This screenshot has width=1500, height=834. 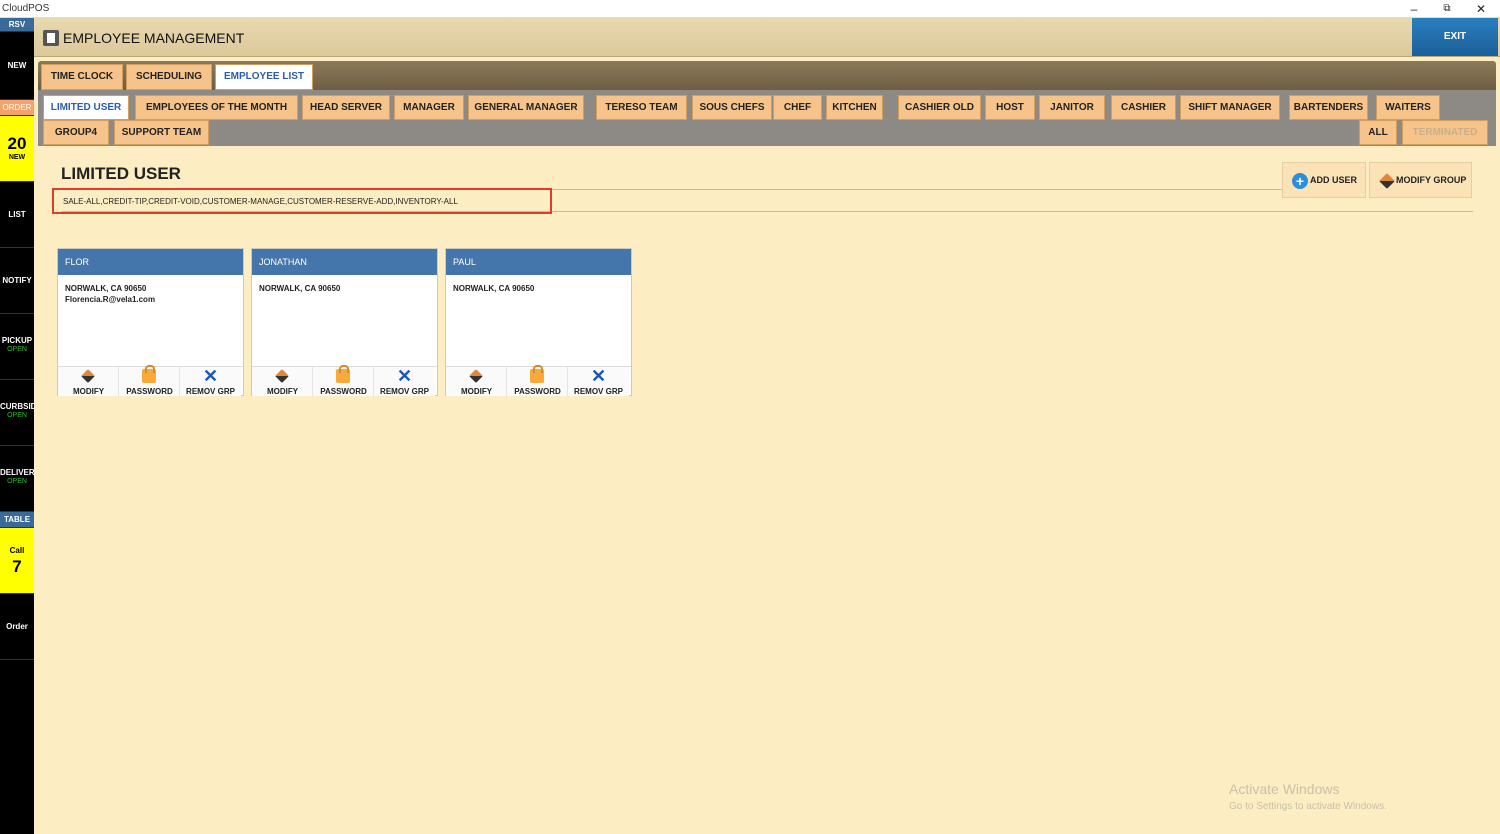 What do you see at coordinates (1481, 9) in the screenshot?
I see `close-button: ✕` at bounding box center [1481, 9].